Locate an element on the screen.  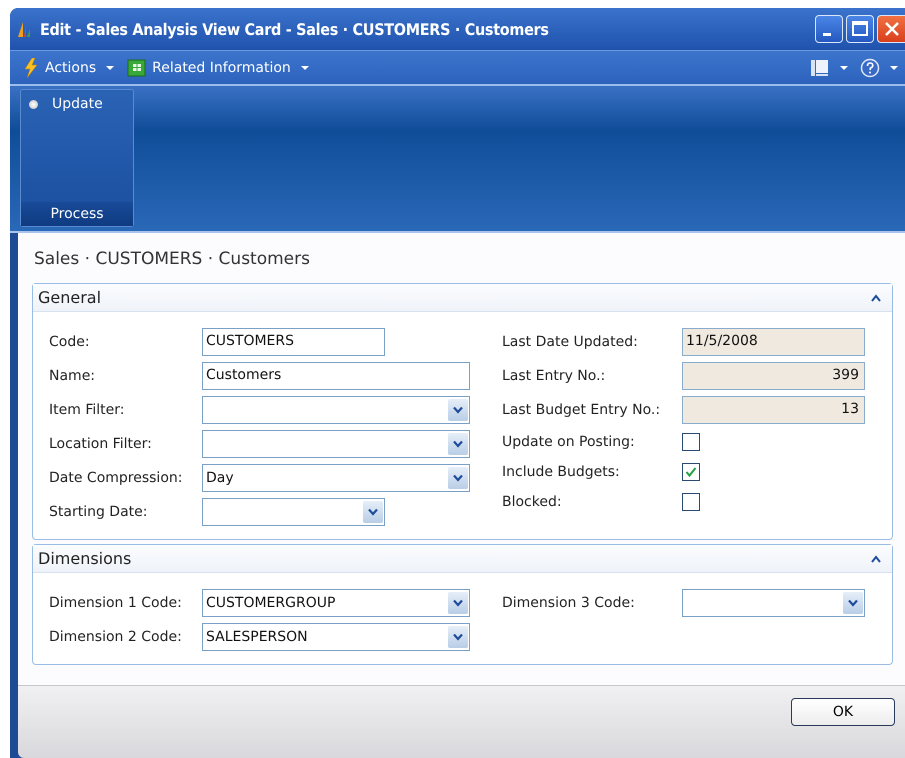
readonly-field: 13 is located at coordinates (773, 410).